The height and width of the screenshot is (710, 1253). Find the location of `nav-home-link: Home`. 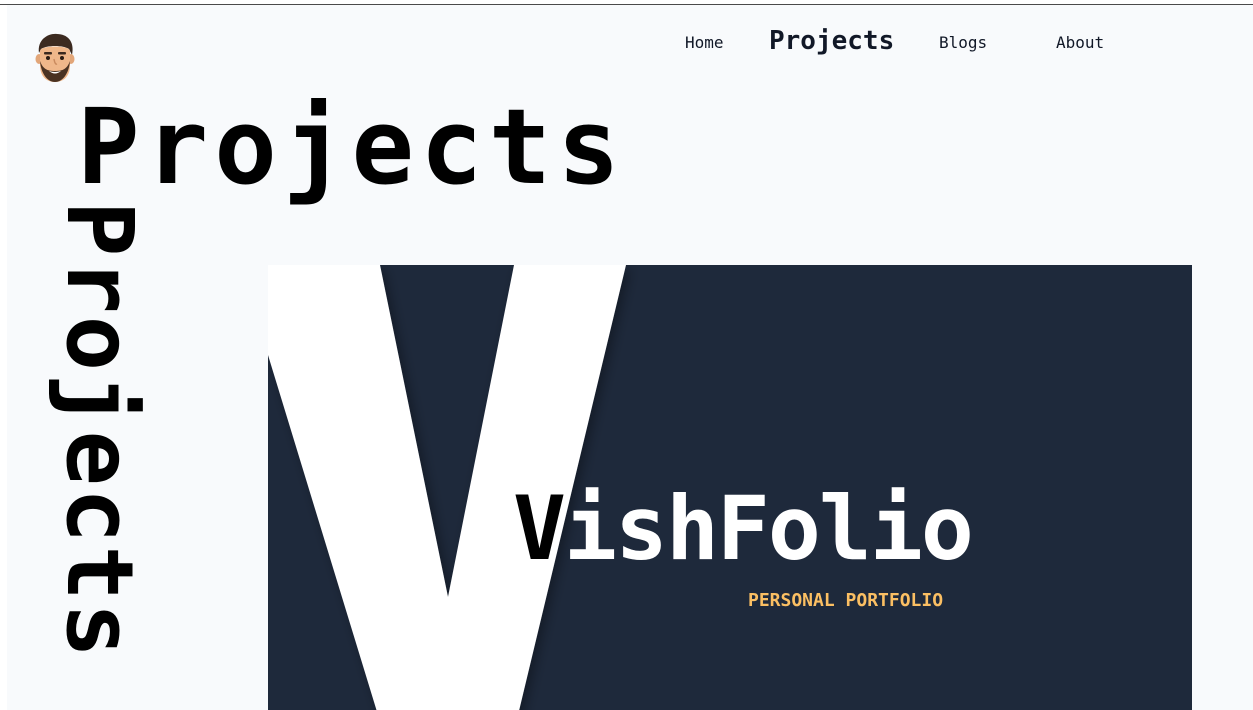

nav-home-link: Home is located at coordinates (704, 42).